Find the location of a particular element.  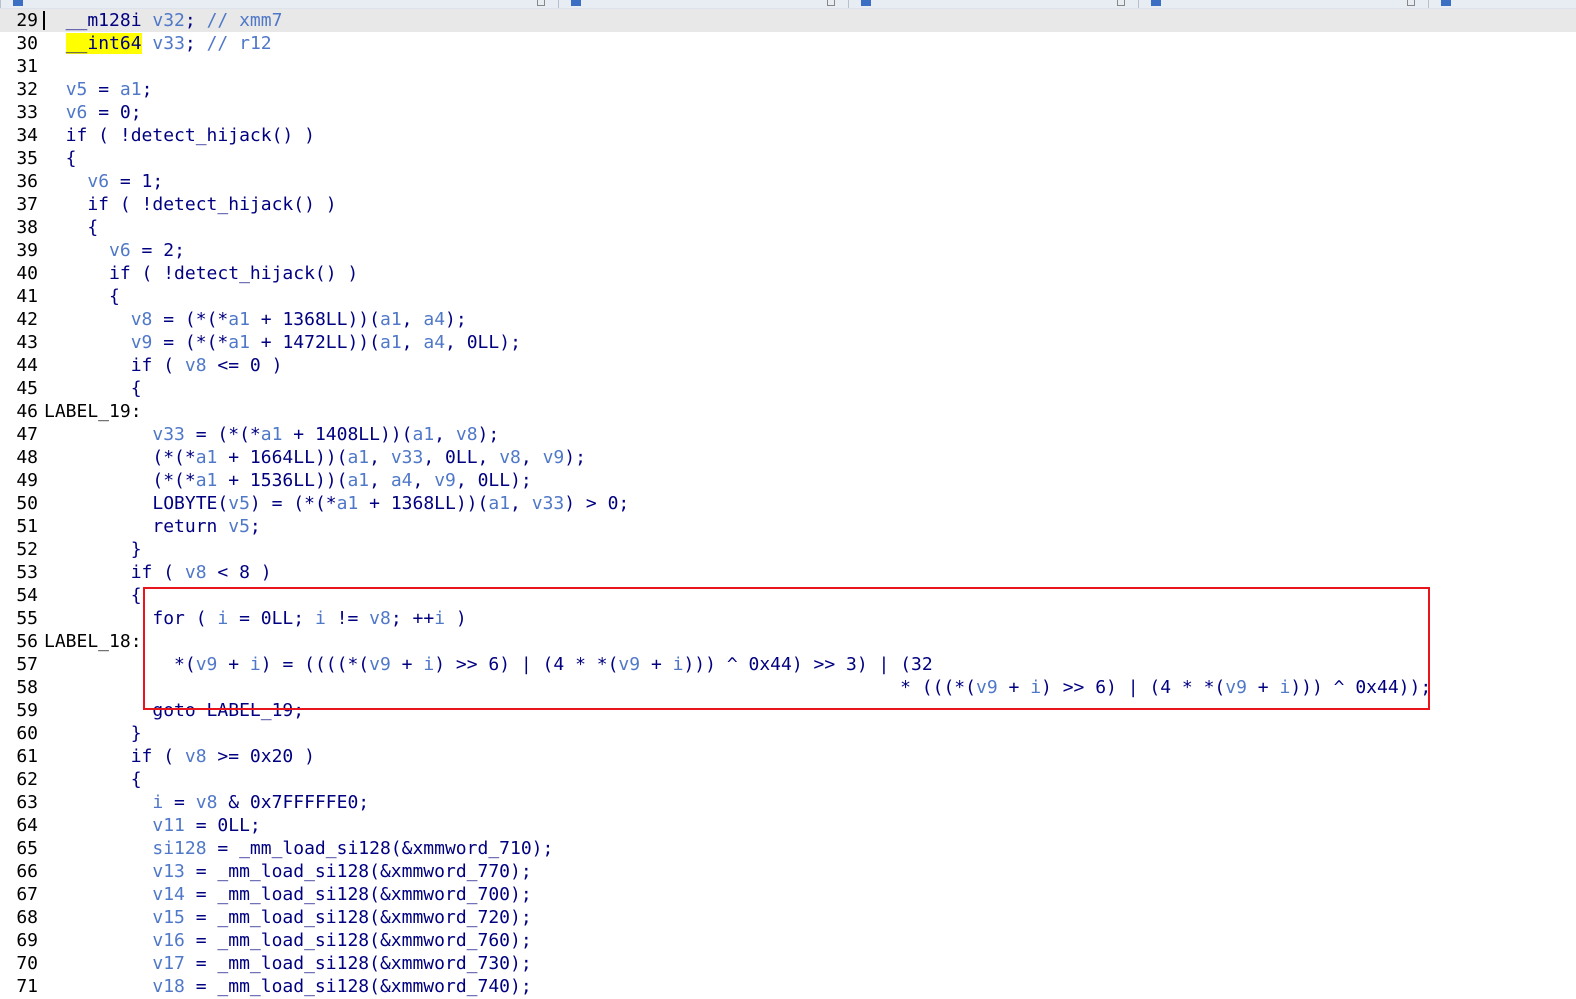

line-number: 62 is located at coordinates (27, 779).